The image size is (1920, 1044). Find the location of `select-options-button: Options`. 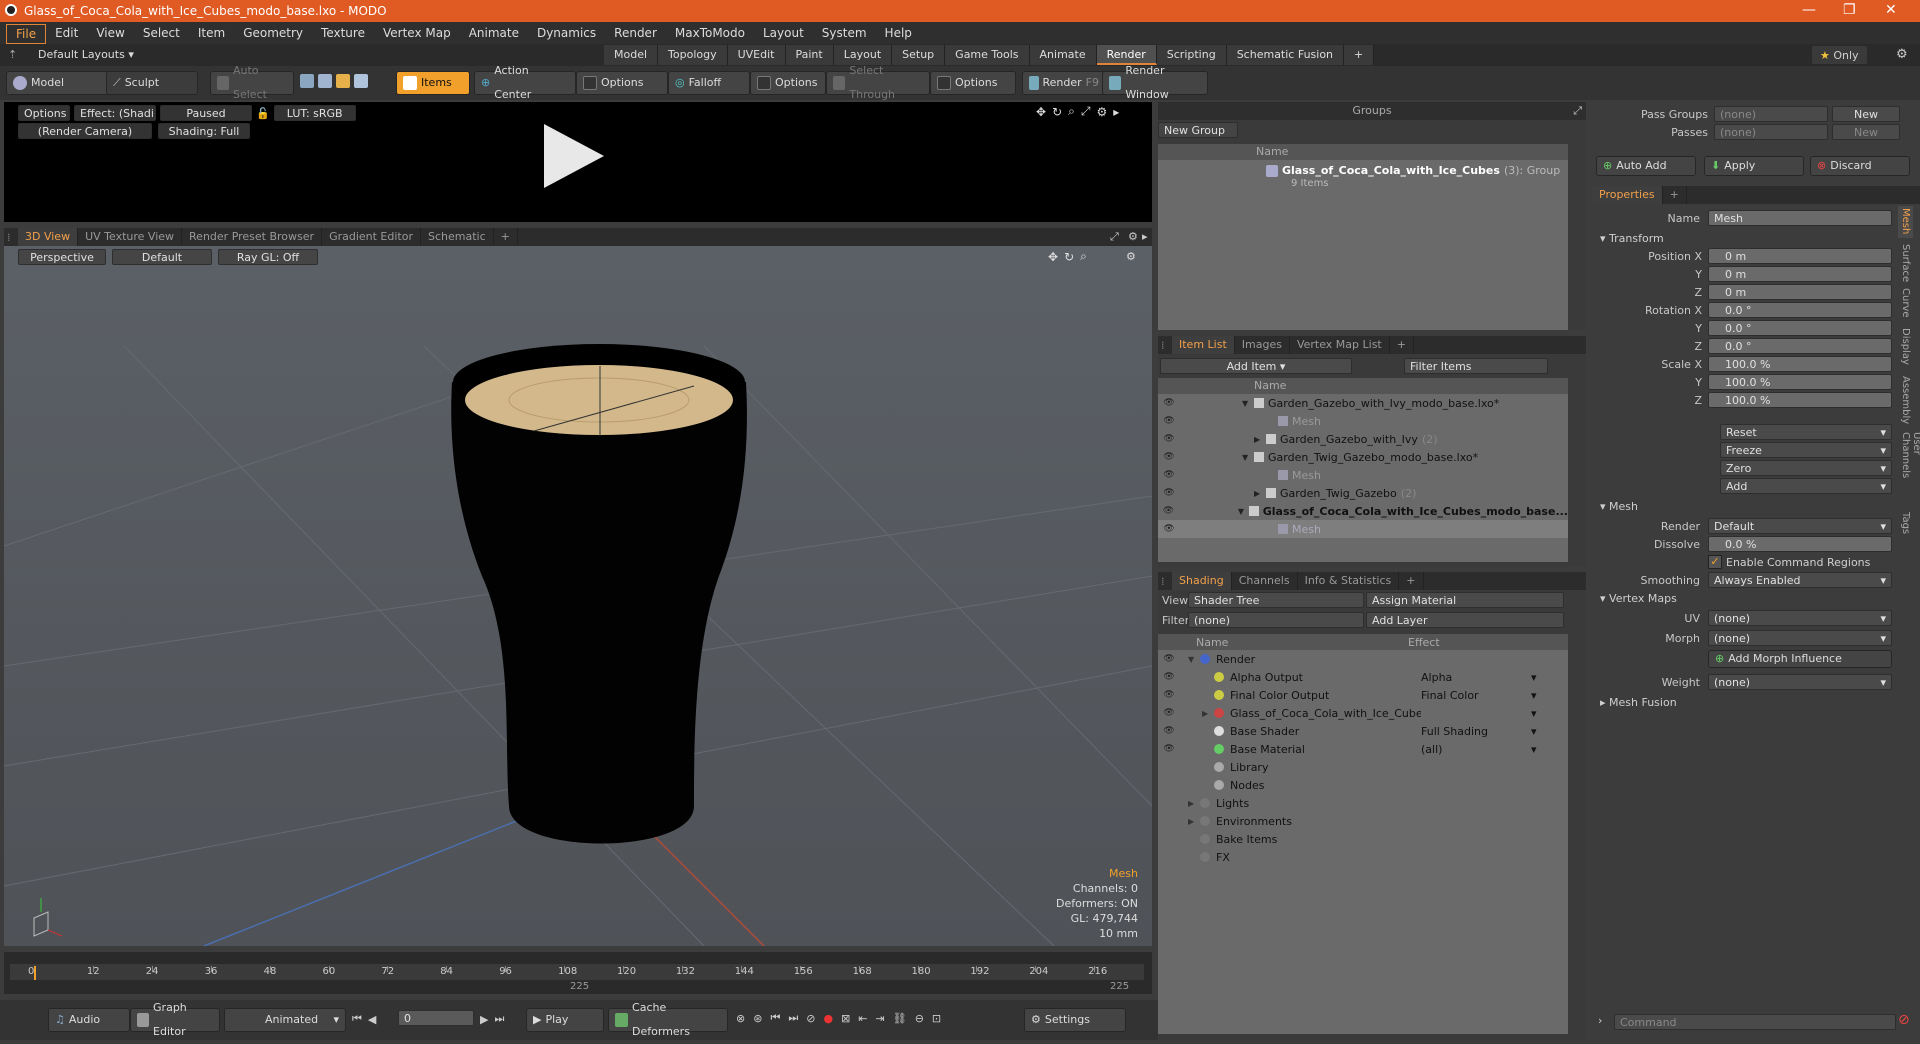

select-options-button: Options is located at coordinates (973, 83).